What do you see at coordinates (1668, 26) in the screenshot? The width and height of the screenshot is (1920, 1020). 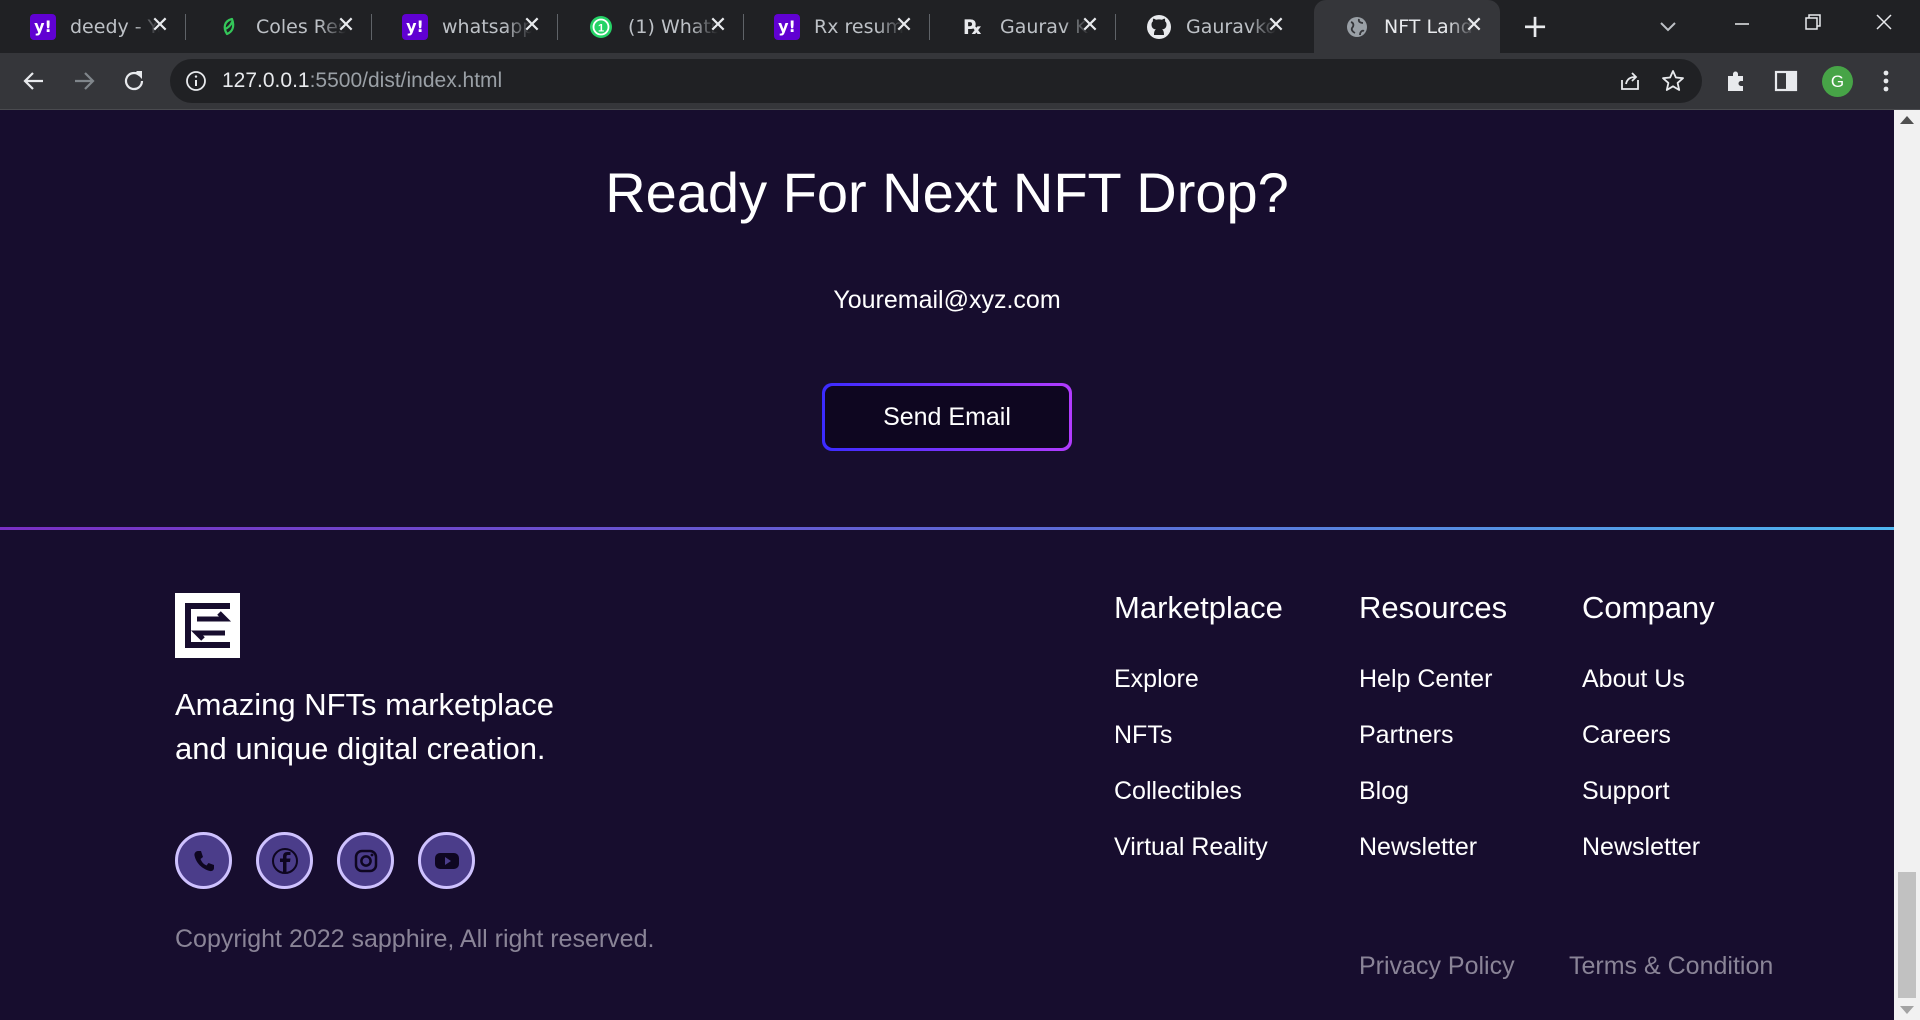 I see `tab-search-chevron-icon` at bounding box center [1668, 26].